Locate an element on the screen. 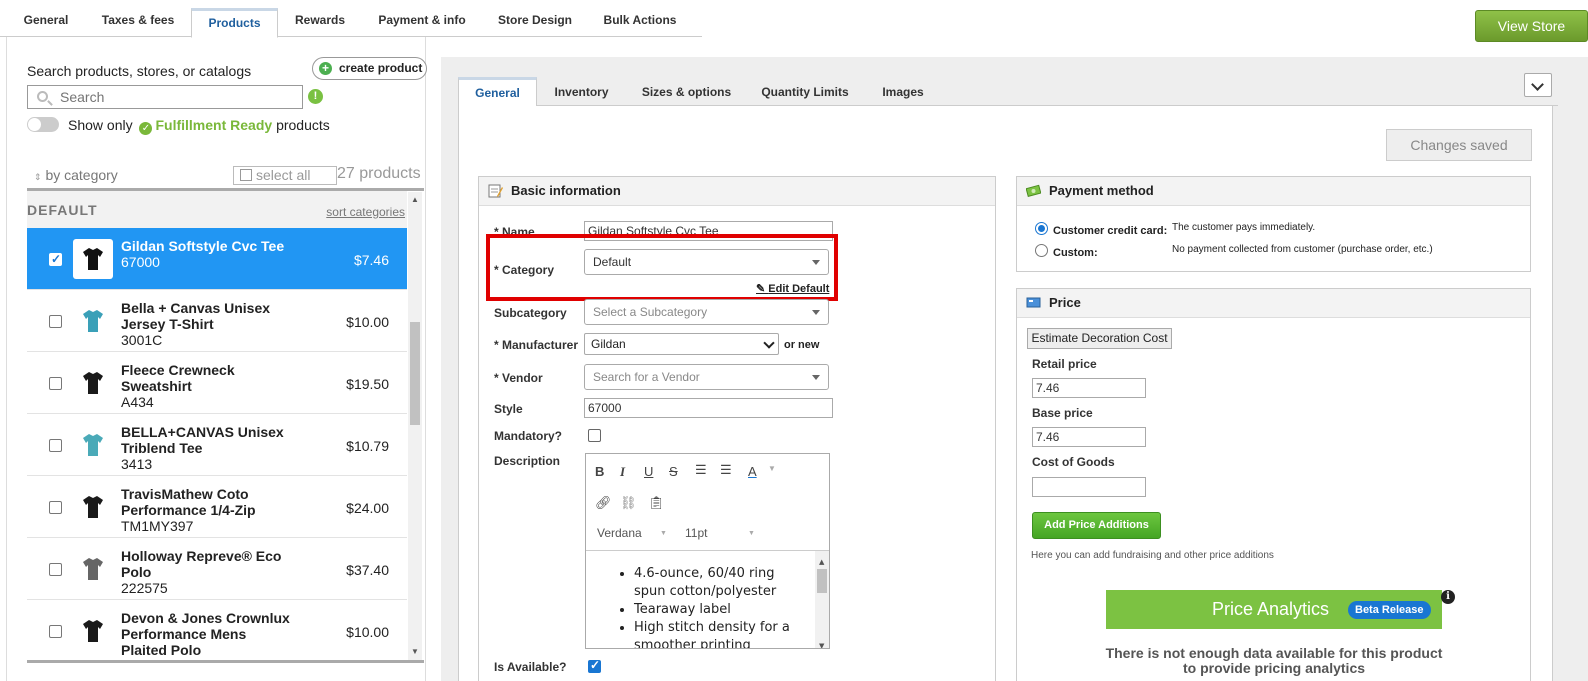 The height and width of the screenshot is (681, 1588). top-tab-store-design: Store Design is located at coordinates (535, 22).